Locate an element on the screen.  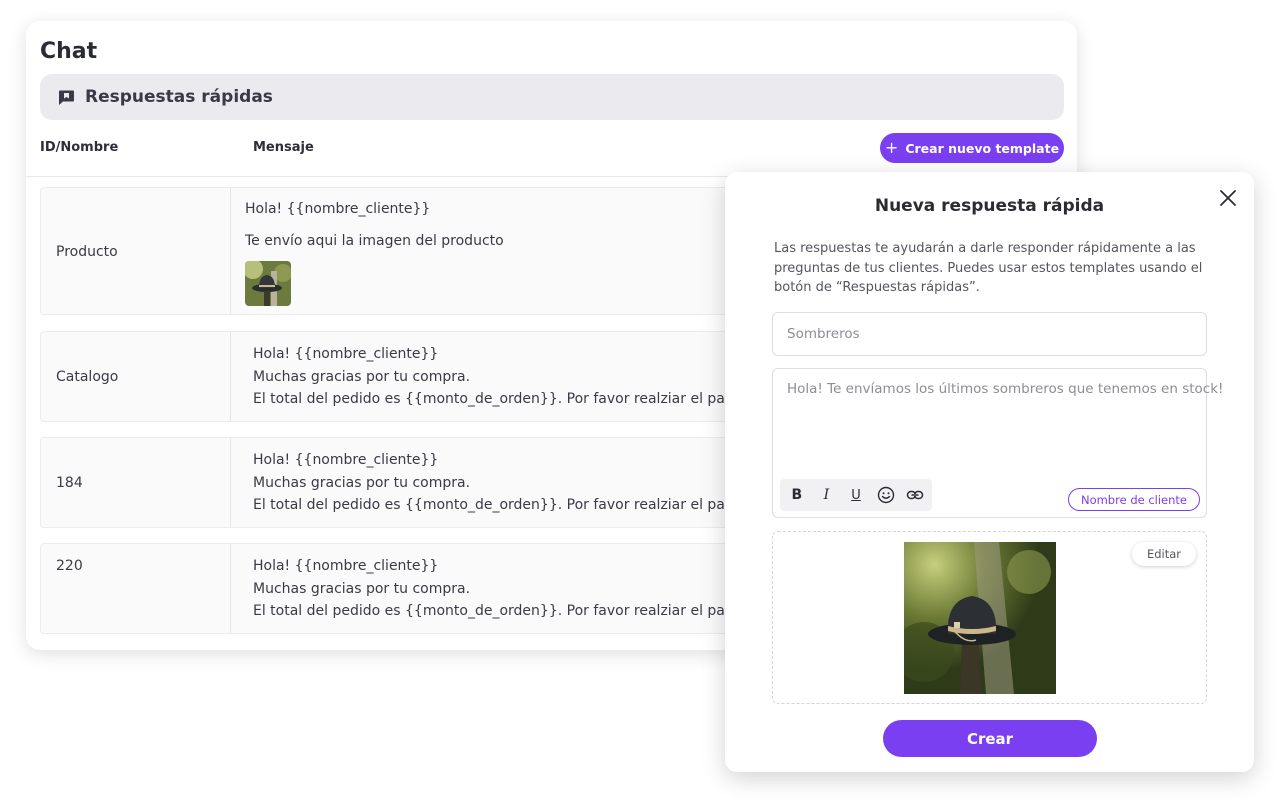
bold-button: B is located at coordinates (797, 495).